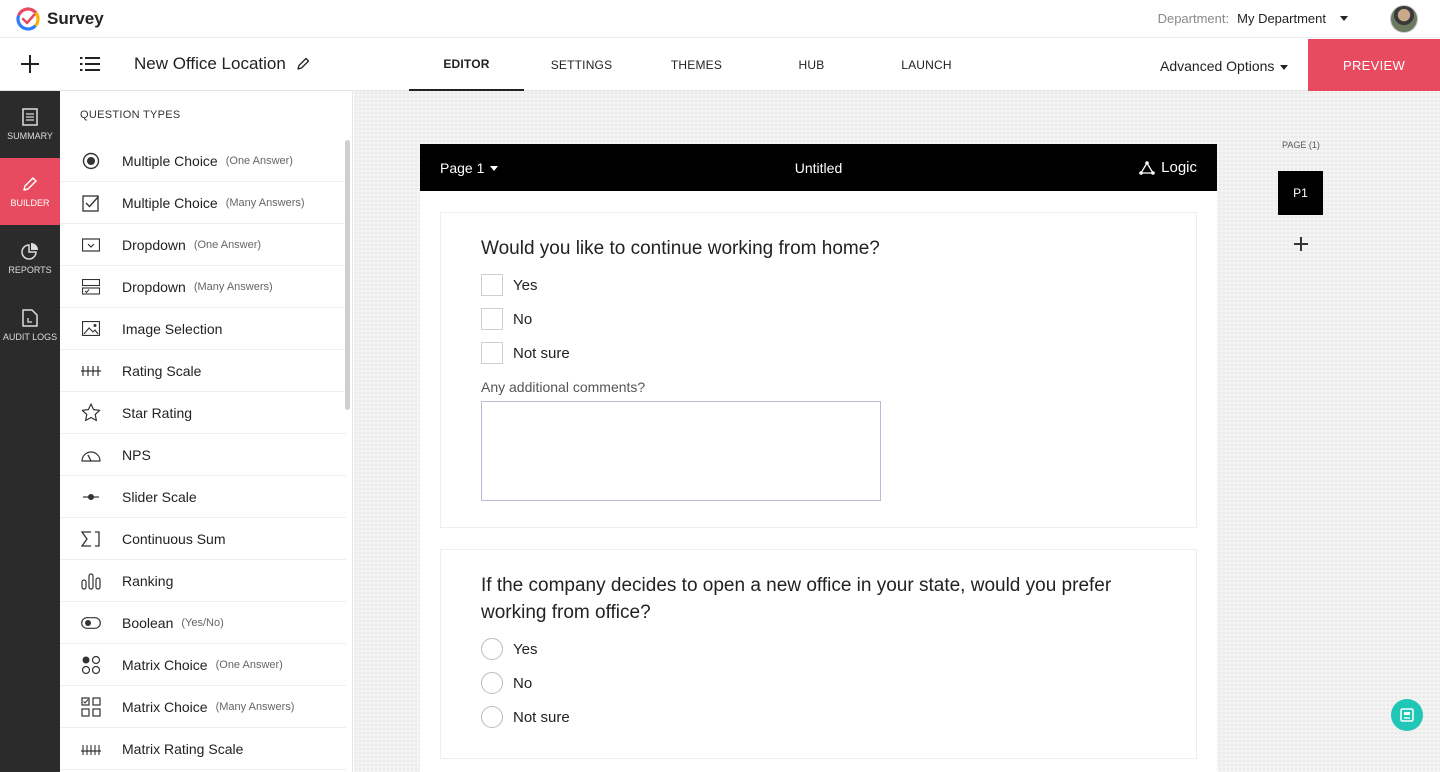 Image resolution: width=1440 pixels, height=772 pixels. Describe the element at coordinates (30, 258) in the screenshot. I see `rail-item-reports: REPORTS` at that location.